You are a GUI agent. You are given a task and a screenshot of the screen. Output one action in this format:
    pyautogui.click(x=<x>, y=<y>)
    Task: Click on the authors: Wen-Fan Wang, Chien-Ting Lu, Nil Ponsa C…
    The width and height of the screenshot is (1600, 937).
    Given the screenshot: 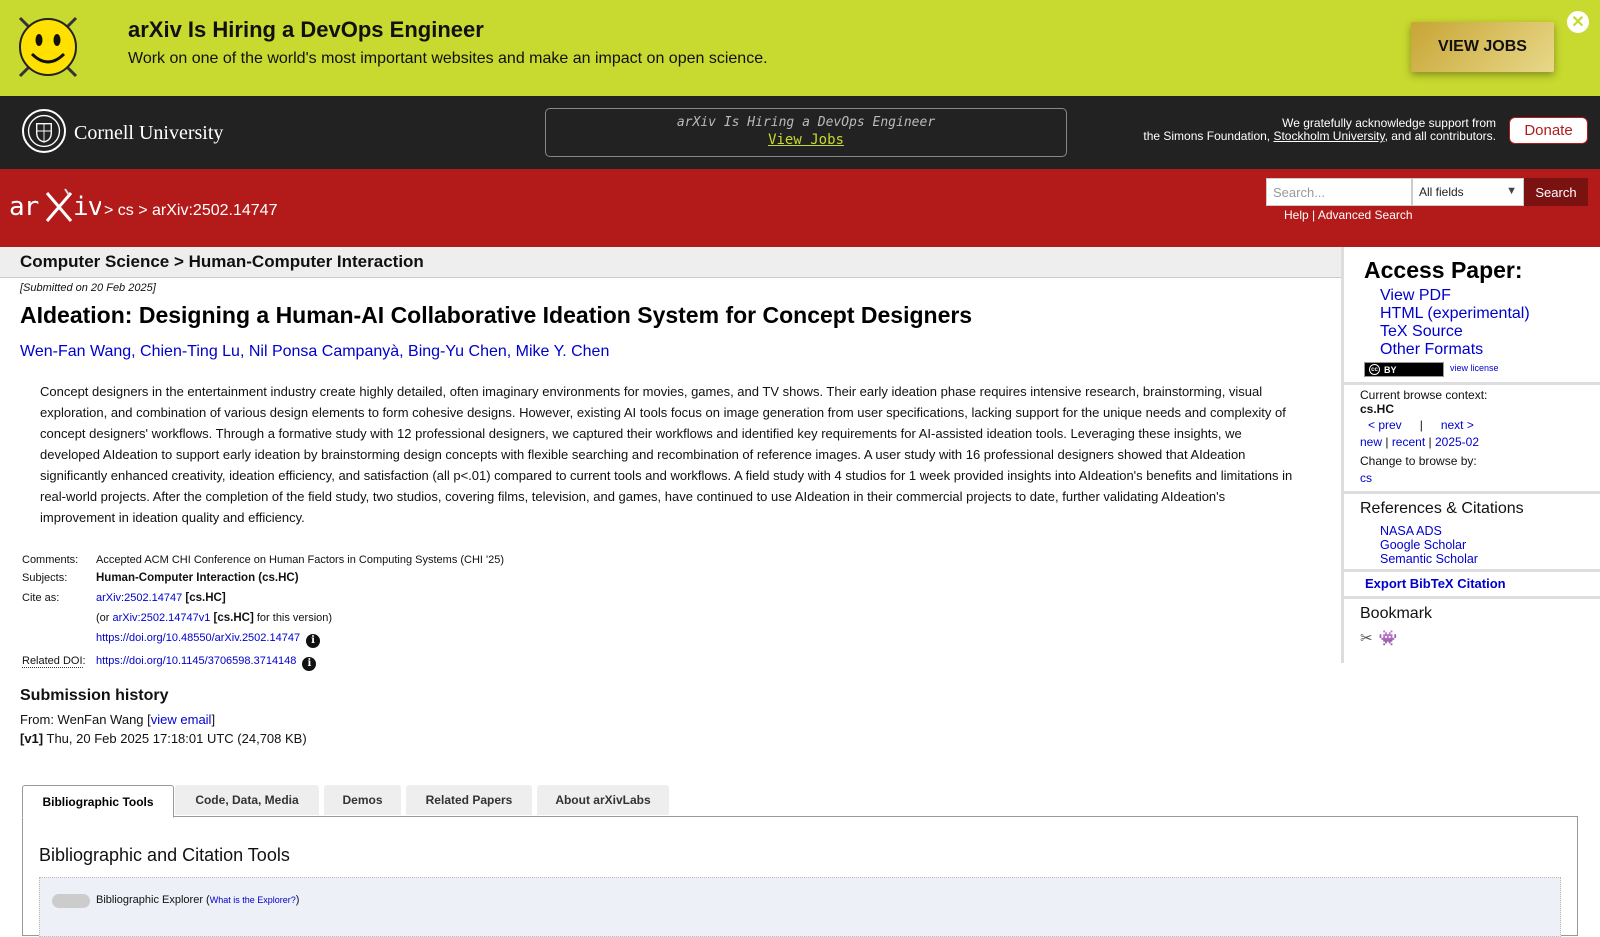 What is the action you would take?
    pyautogui.click(x=314, y=352)
    